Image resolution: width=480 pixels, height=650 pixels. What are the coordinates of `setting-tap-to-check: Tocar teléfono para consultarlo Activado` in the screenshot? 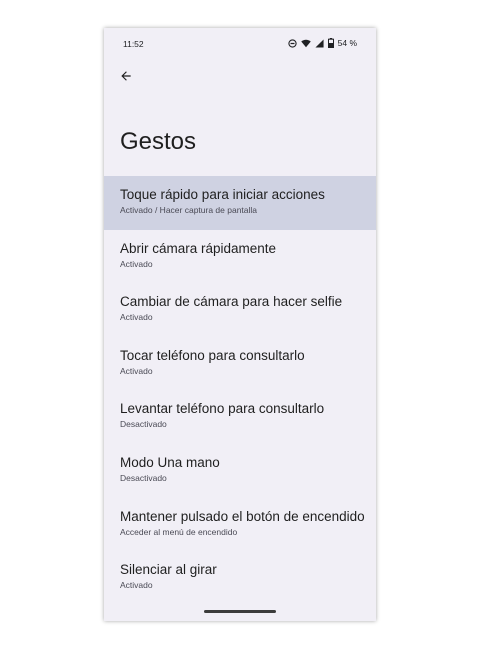 It's located at (240, 364).